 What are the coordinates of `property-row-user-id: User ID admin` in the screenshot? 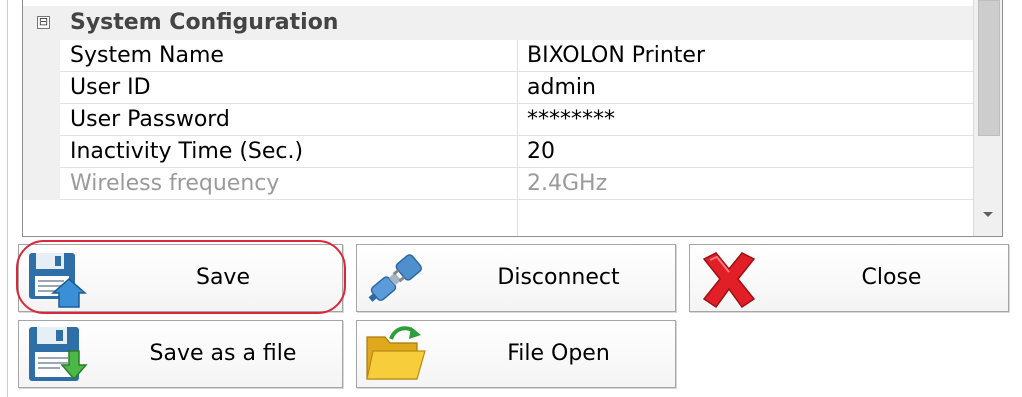 It's located at (498, 88).